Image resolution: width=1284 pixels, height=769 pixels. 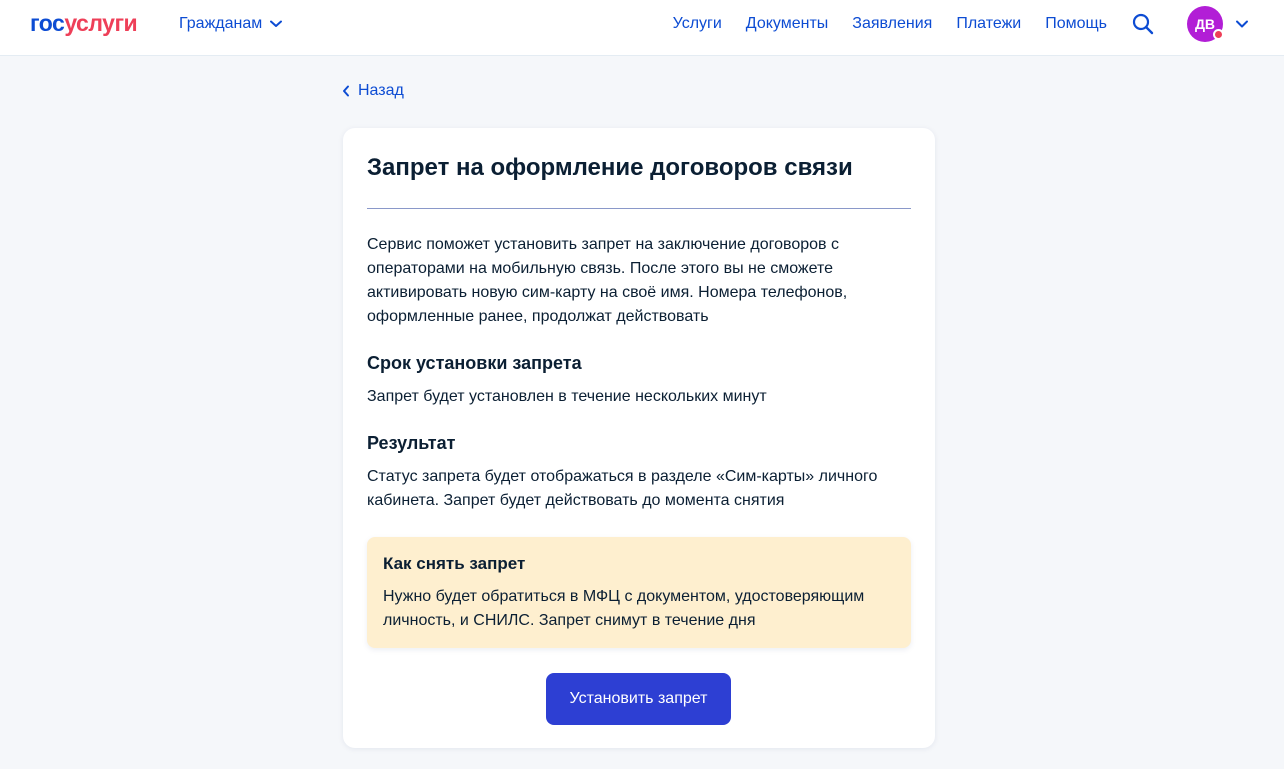 I want to click on audience-selector: Гражданам, so click(x=231, y=24).